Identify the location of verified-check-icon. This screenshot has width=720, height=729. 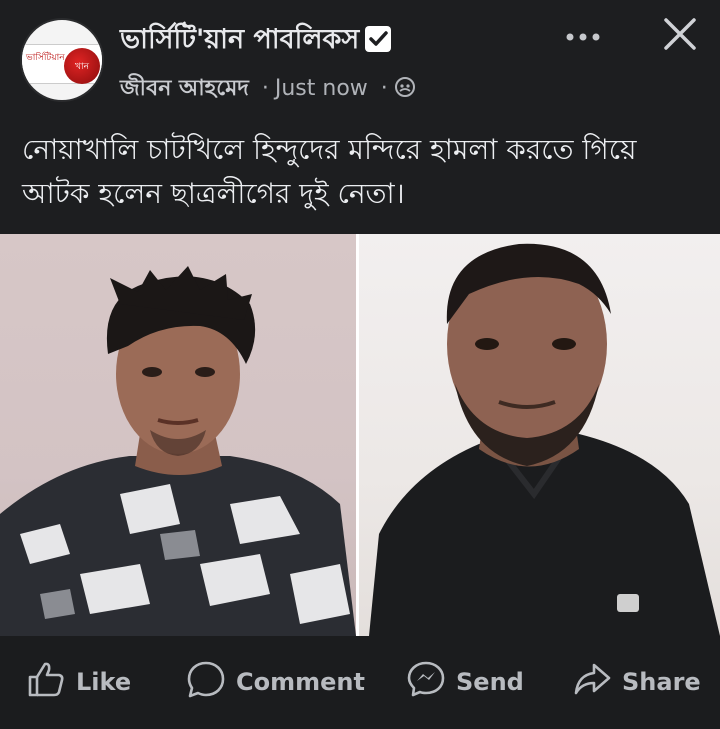
(378, 39).